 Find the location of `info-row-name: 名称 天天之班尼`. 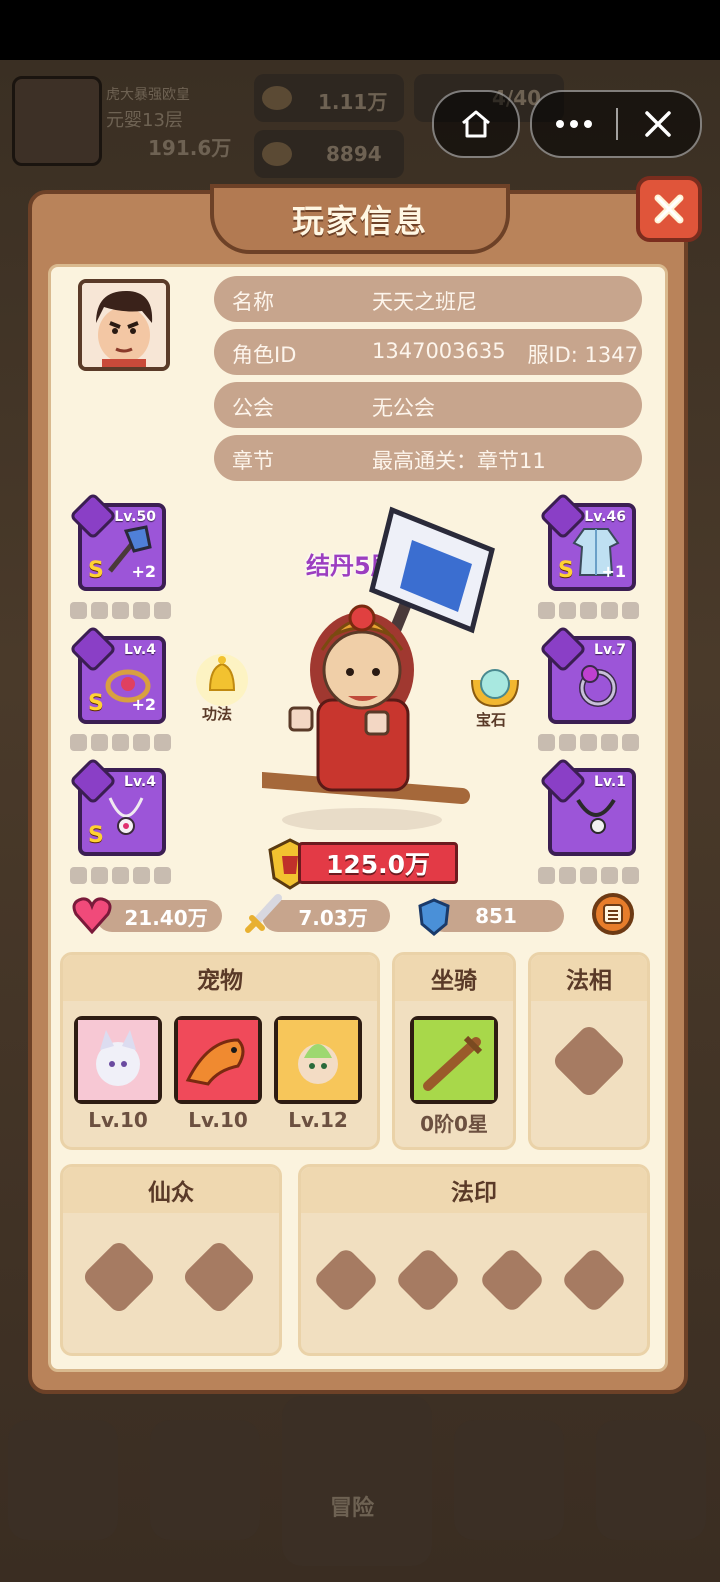

info-row-name: 名称 天天之班尼 is located at coordinates (428, 299).